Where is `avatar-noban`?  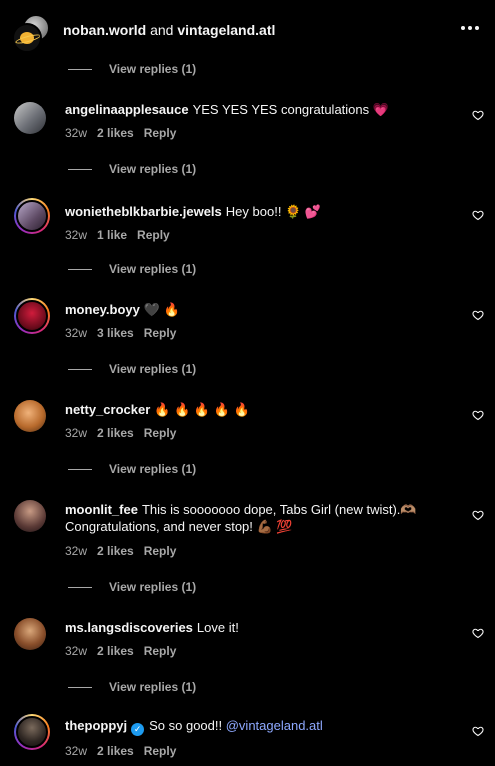 avatar-noban is located at coordinates (27, 38).